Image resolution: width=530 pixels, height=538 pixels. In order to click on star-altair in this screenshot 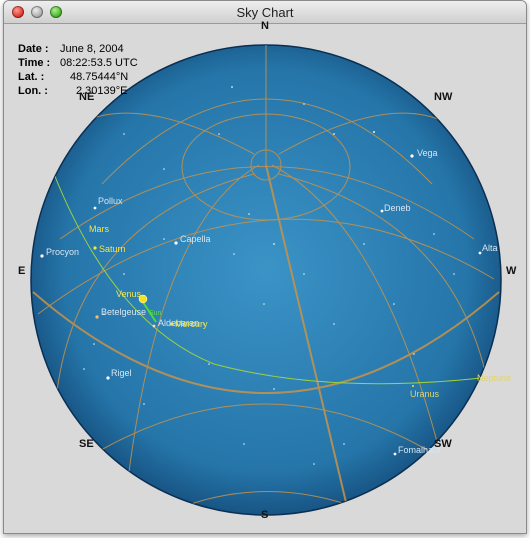, I will do `click(480, 253)`.